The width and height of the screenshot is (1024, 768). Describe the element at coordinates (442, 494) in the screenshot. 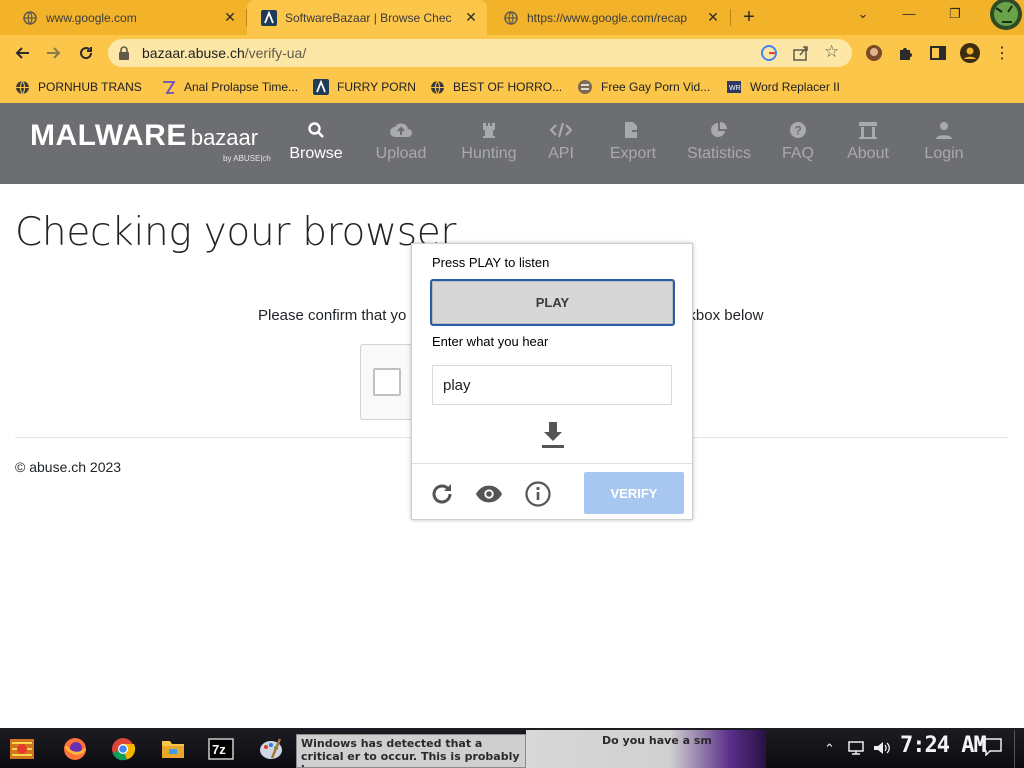

I see `reload-challenge-icon` at that location.